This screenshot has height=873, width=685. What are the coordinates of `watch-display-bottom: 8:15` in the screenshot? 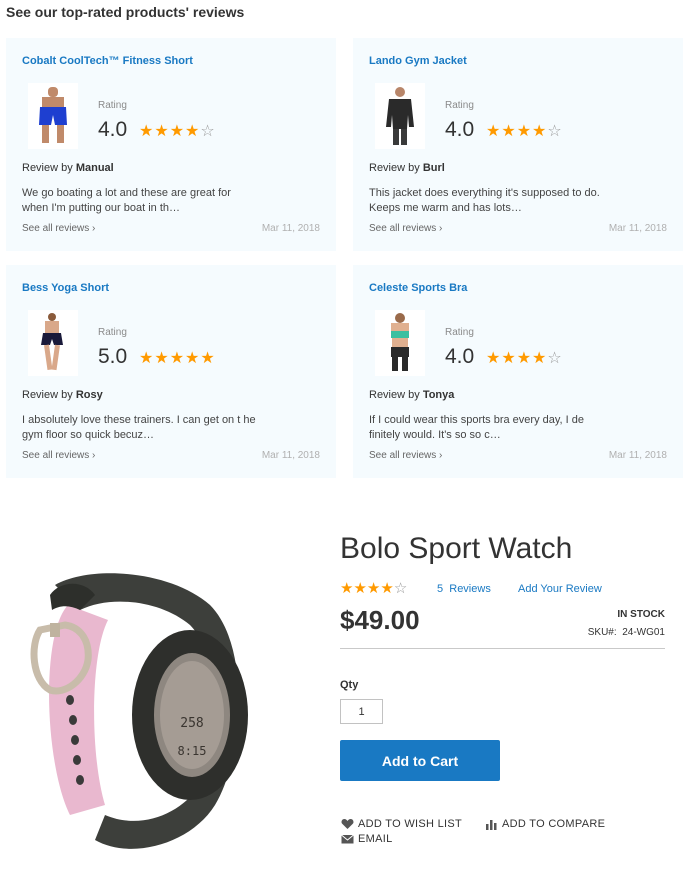 It's located at (192, 751).